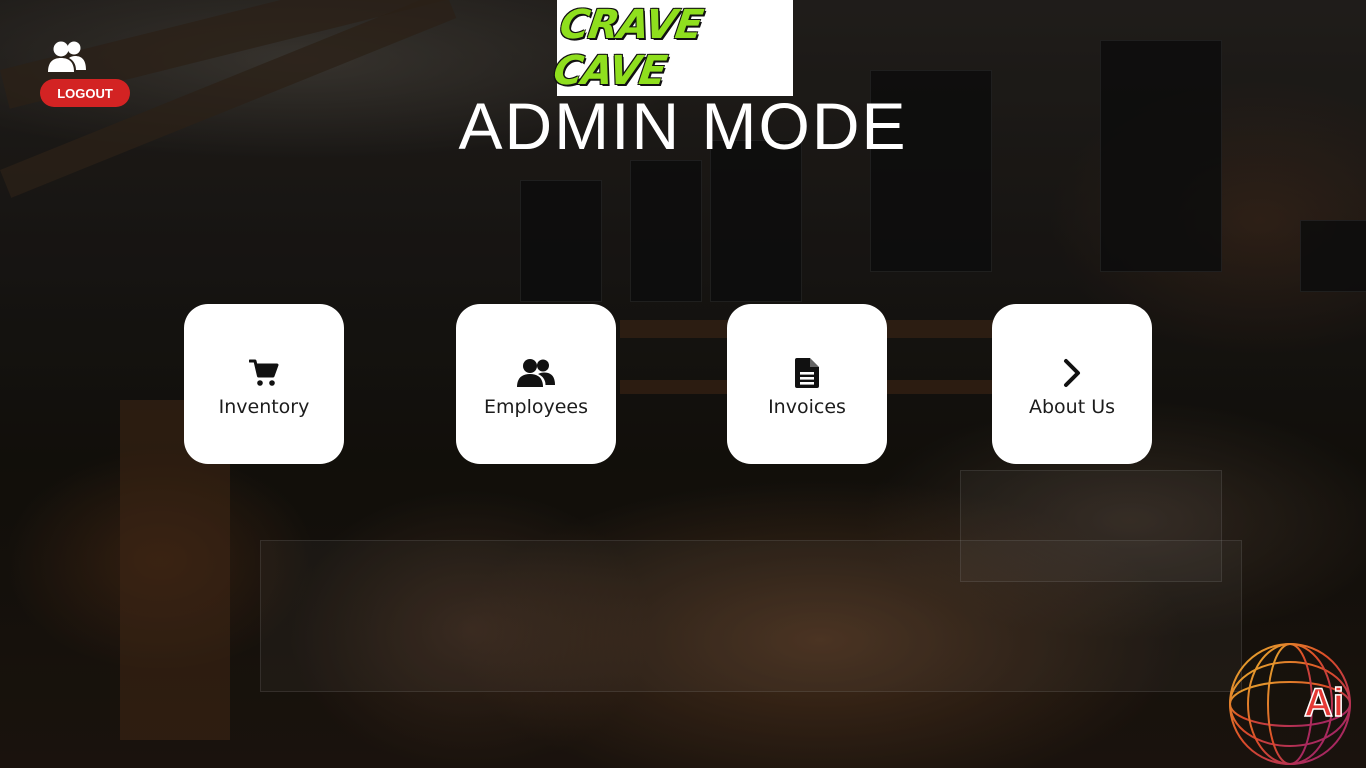 The image size is (1366, 768). I want to click on shopping-cart-icon, so click(264, 373).